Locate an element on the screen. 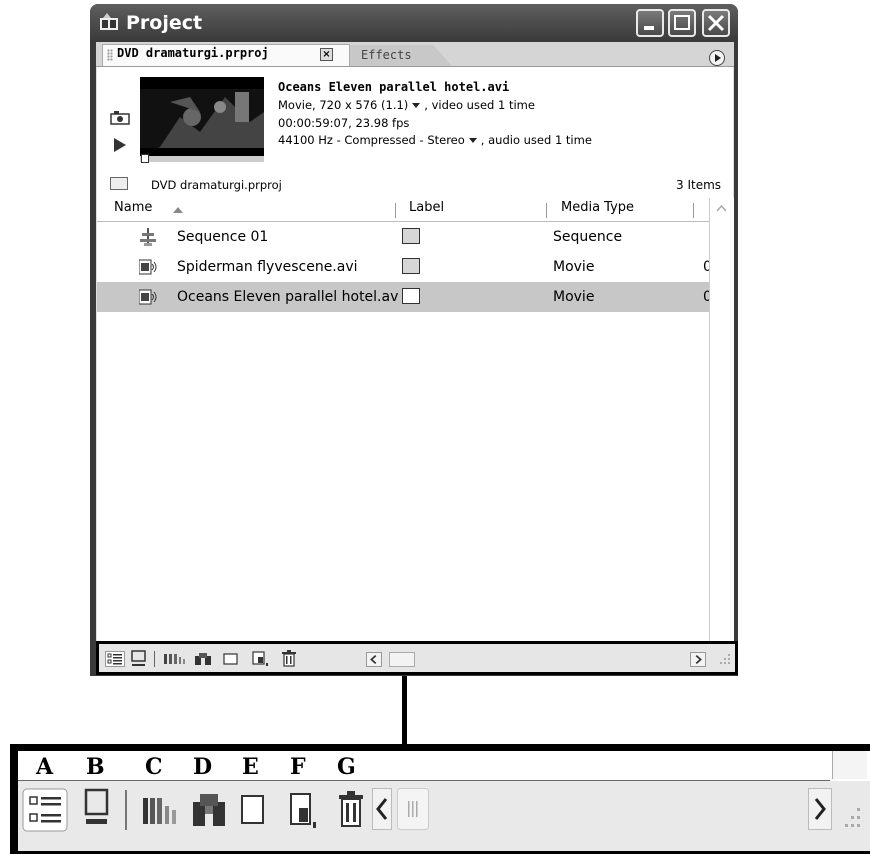  row-name: Spiderman flyvescene.avi is located at coordinates (267, 267).